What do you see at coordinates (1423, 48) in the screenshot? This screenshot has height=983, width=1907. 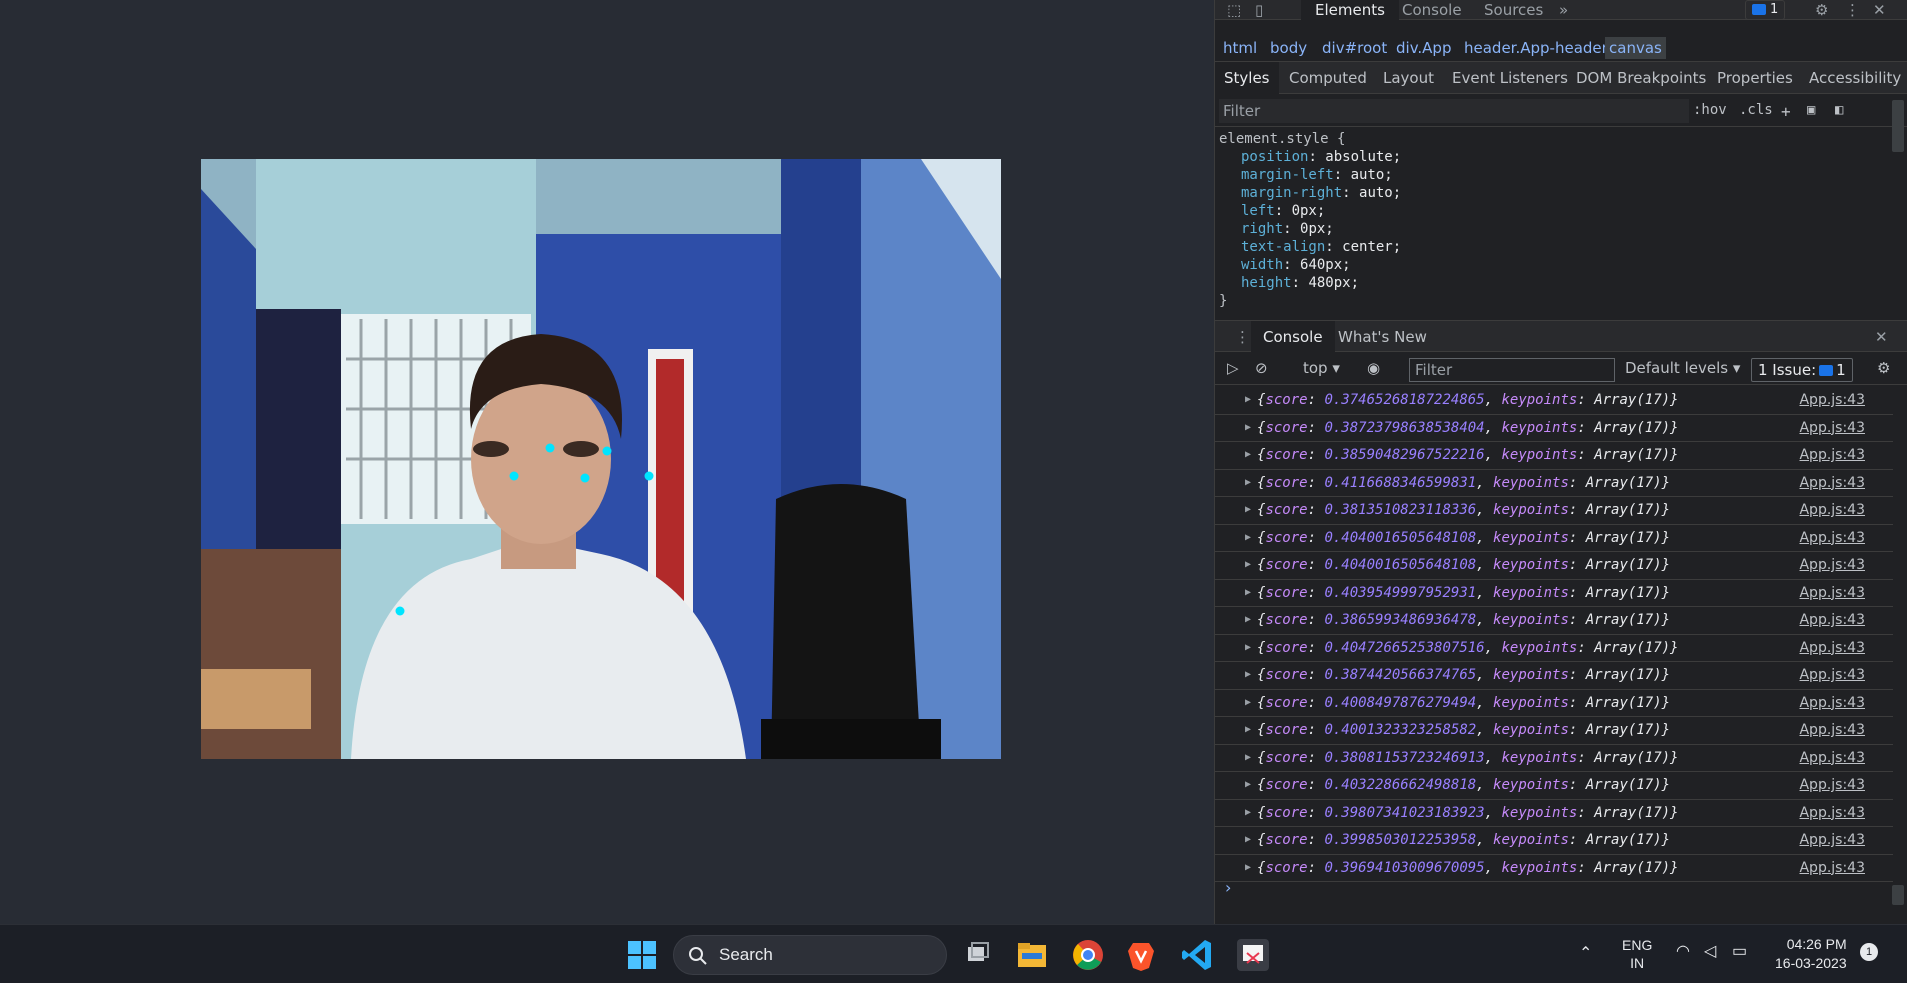 I see `breadcrumb-app: div.App` at bounding box center [1423, 48].